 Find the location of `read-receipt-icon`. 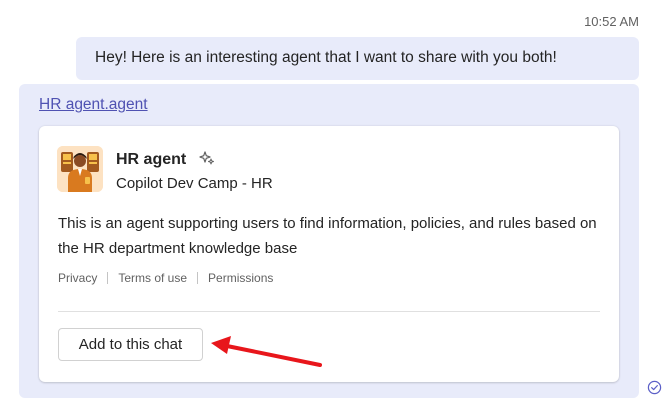

read-receipt-icon is located at coordinates (654, 387).